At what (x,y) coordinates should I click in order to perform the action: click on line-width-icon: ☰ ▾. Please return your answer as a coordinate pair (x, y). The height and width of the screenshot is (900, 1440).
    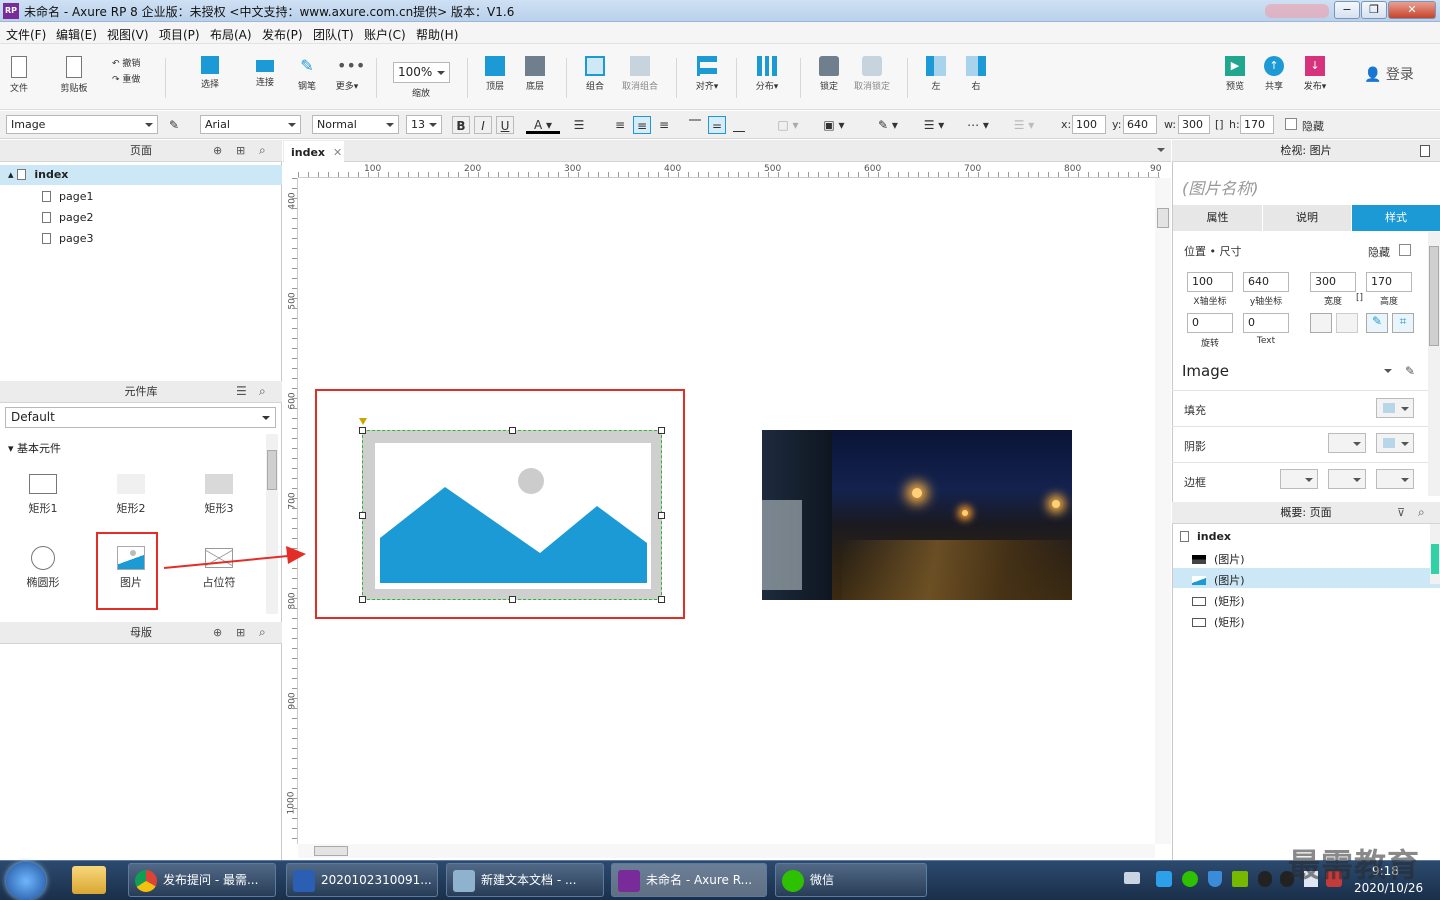
    Looking at the image, I should click on (934, 125).